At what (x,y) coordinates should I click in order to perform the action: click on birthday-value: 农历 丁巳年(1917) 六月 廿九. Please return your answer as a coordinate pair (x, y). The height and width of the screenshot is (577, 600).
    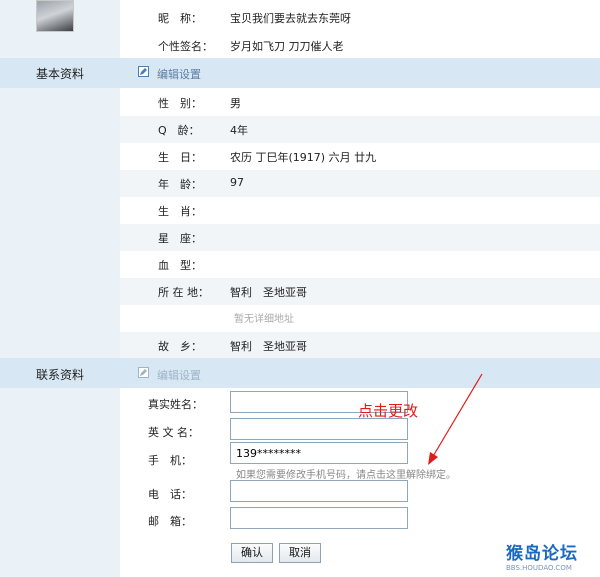
    Looking at the image, I should click on (303, 157).